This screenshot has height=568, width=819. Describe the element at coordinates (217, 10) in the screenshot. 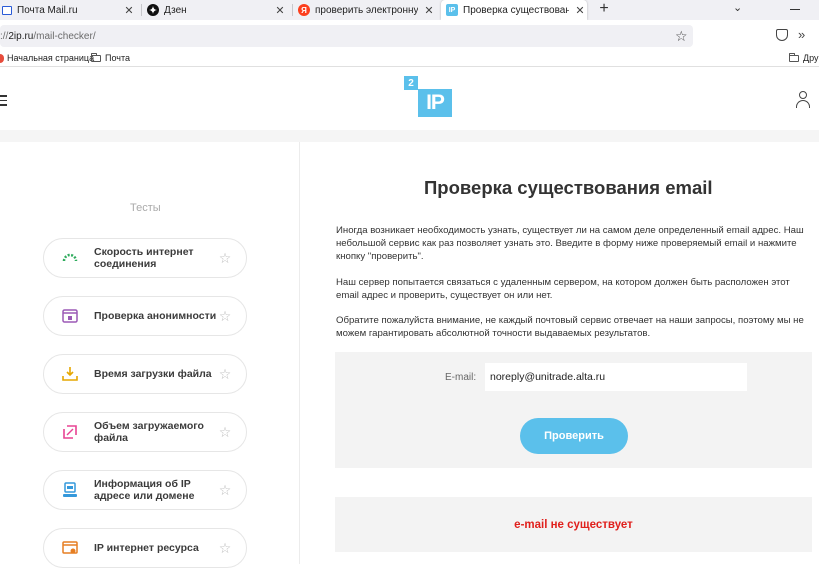

I see `tab-dzen: Дзен ✕` at that location.